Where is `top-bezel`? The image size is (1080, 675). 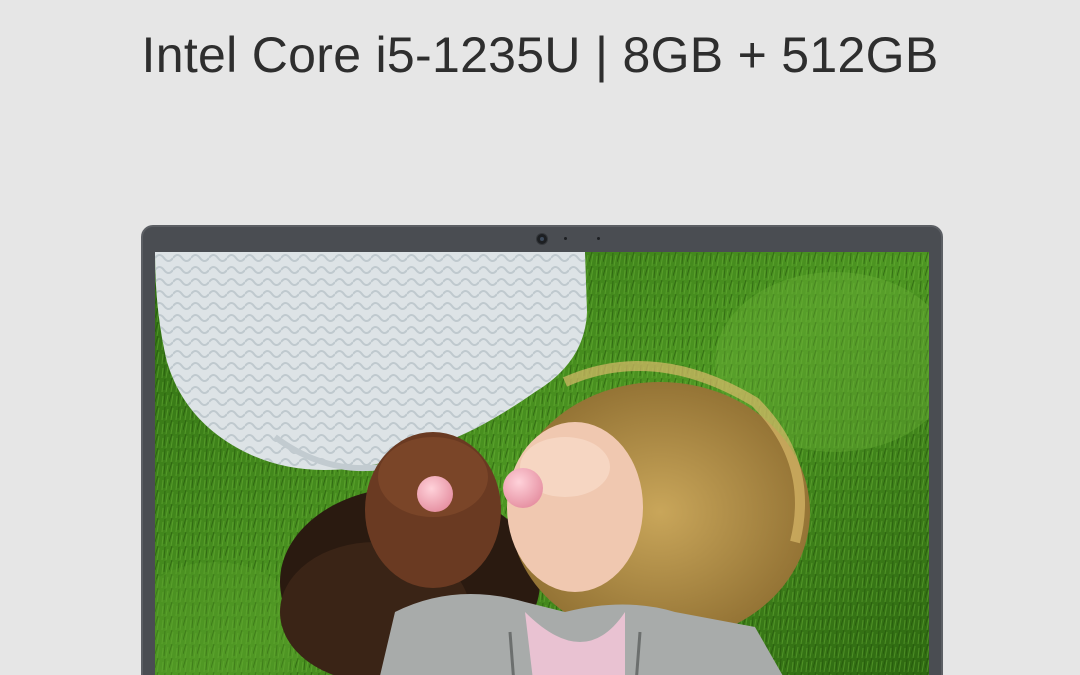
top-bezel is located at coordinates (542, 239).